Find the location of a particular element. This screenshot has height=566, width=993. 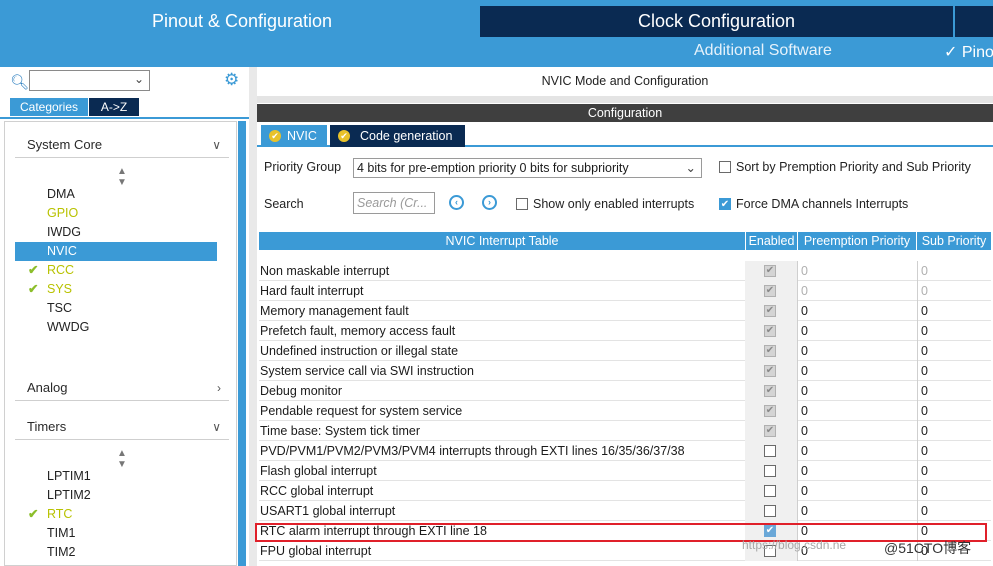

tab-categories: Categories is located at coordinates (49, 107).